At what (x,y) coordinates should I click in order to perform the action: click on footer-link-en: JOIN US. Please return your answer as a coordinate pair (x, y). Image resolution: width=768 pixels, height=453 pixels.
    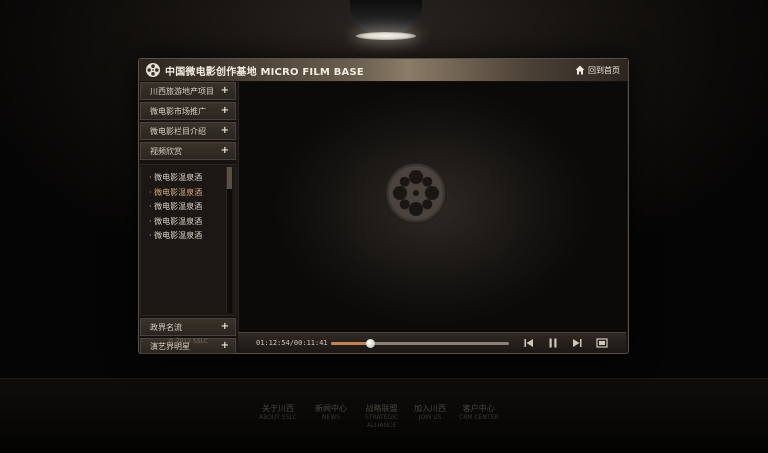
    Looking at the image, I should click on (430, 417).